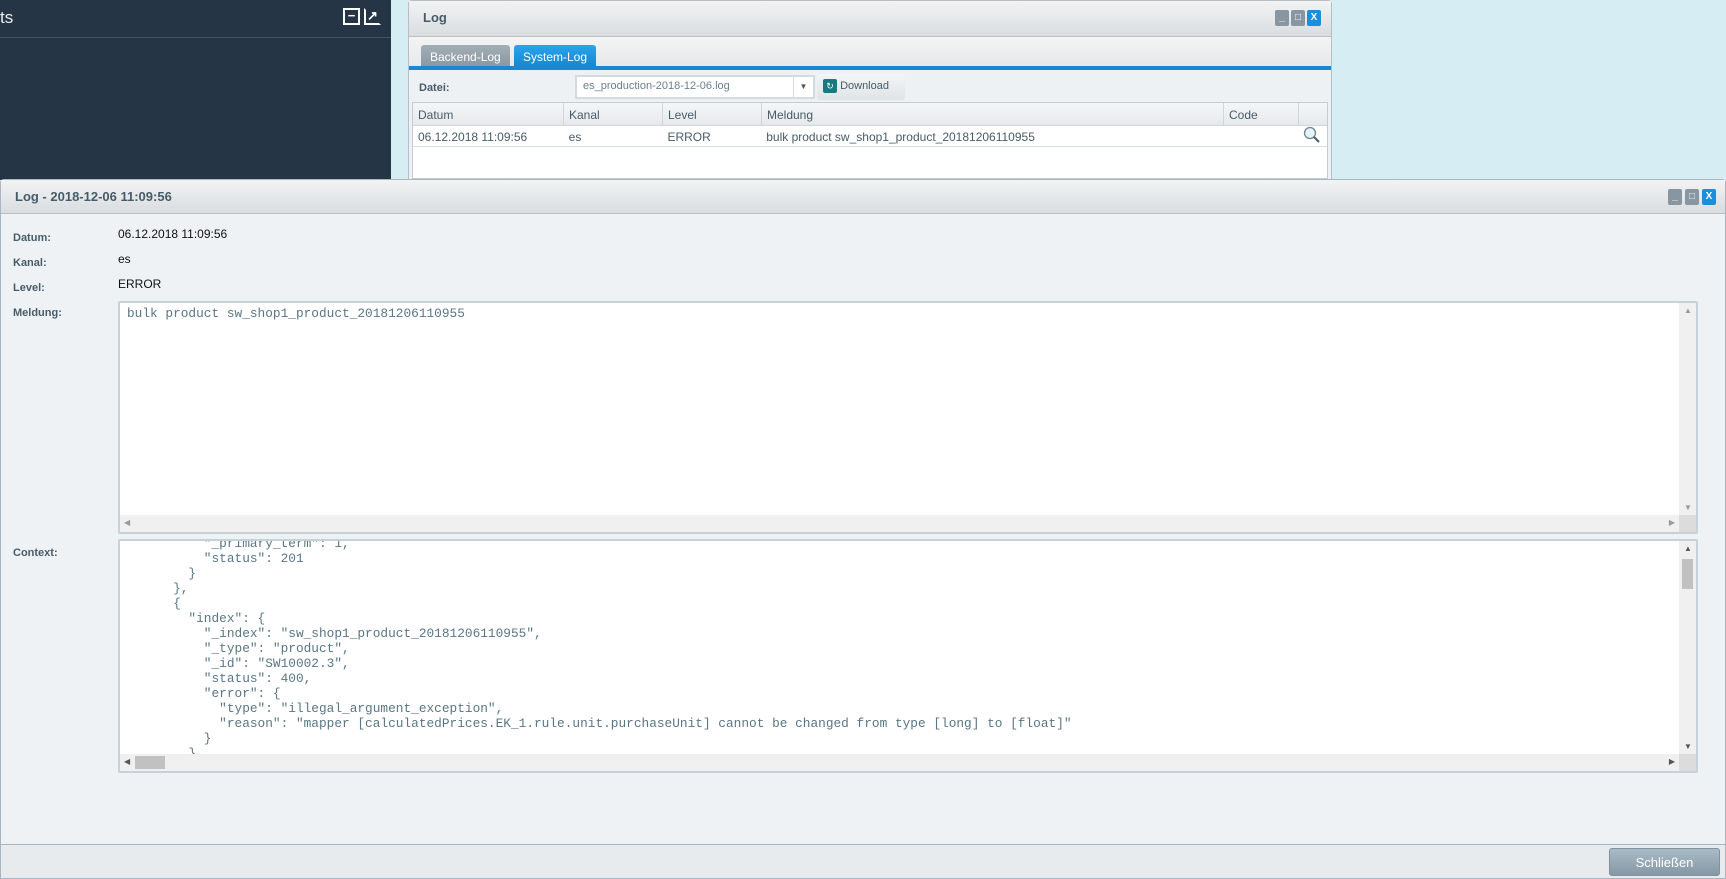 The image size is (1726, 879). I want to click on window-footer: Schließen, so click(863, 861).